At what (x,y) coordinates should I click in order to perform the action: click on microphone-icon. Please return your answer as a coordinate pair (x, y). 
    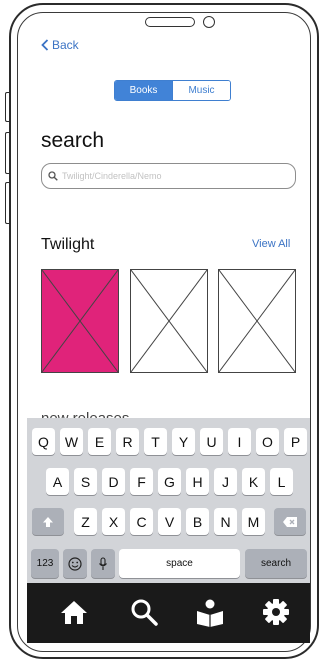
    Looking at the image, I should click on (103, 563).